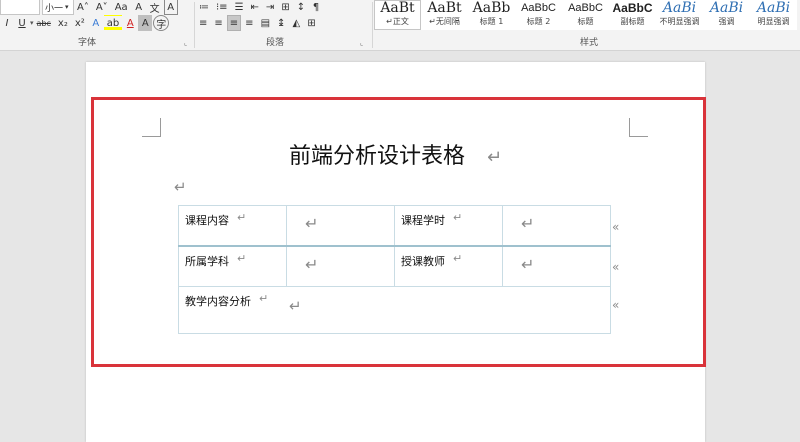 The width and height of the screenshot is (800, 442). Describe the element at coordinates (170, 7) in the screenshot. I see `character-border-button: A` at that location.